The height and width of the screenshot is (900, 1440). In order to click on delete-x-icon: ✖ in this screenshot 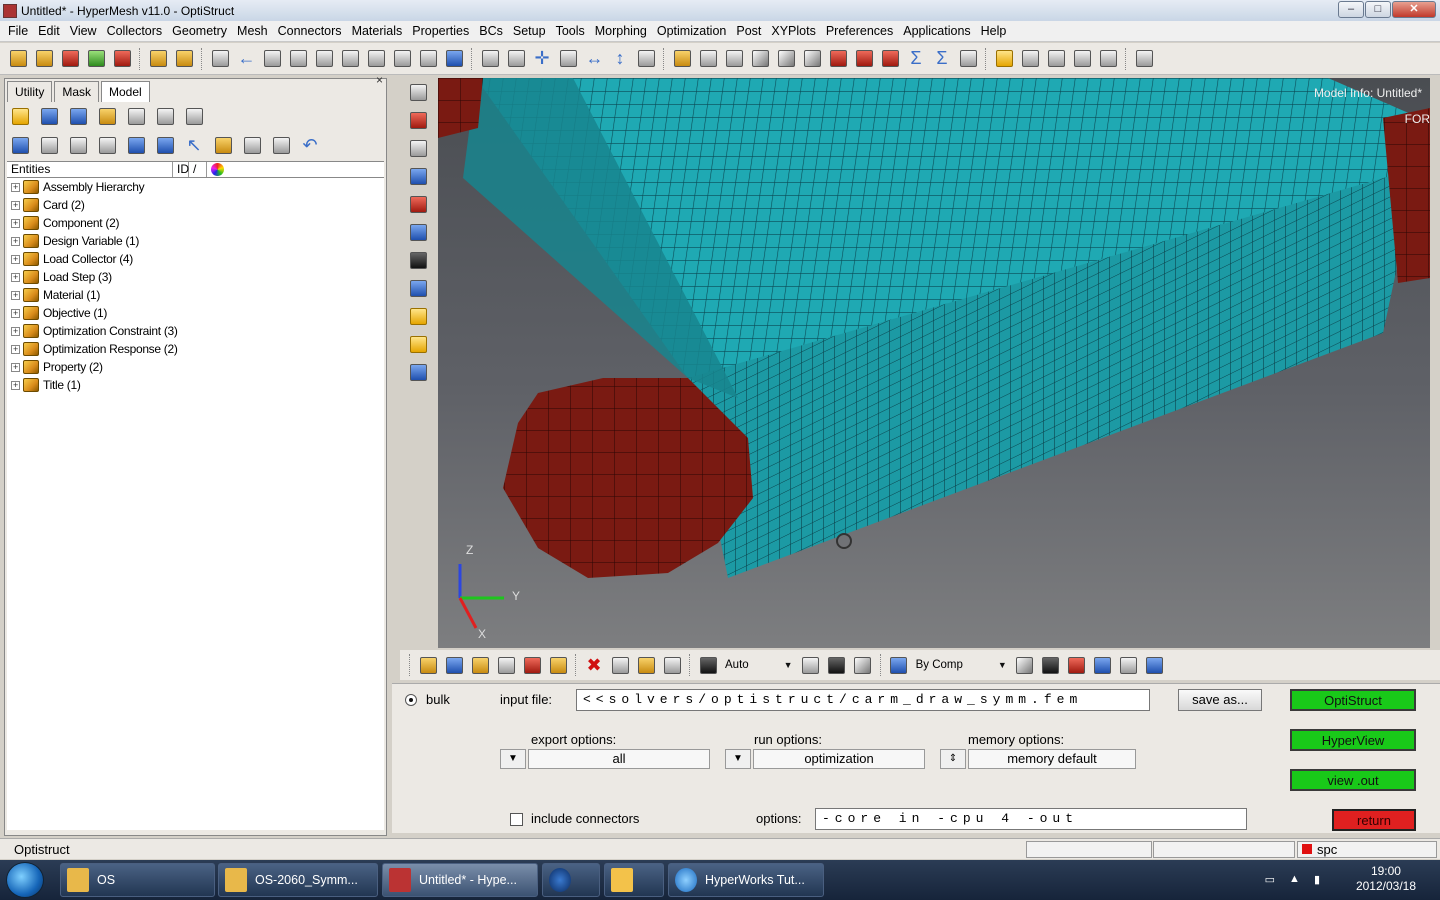, I will do `click(594, 665)`.